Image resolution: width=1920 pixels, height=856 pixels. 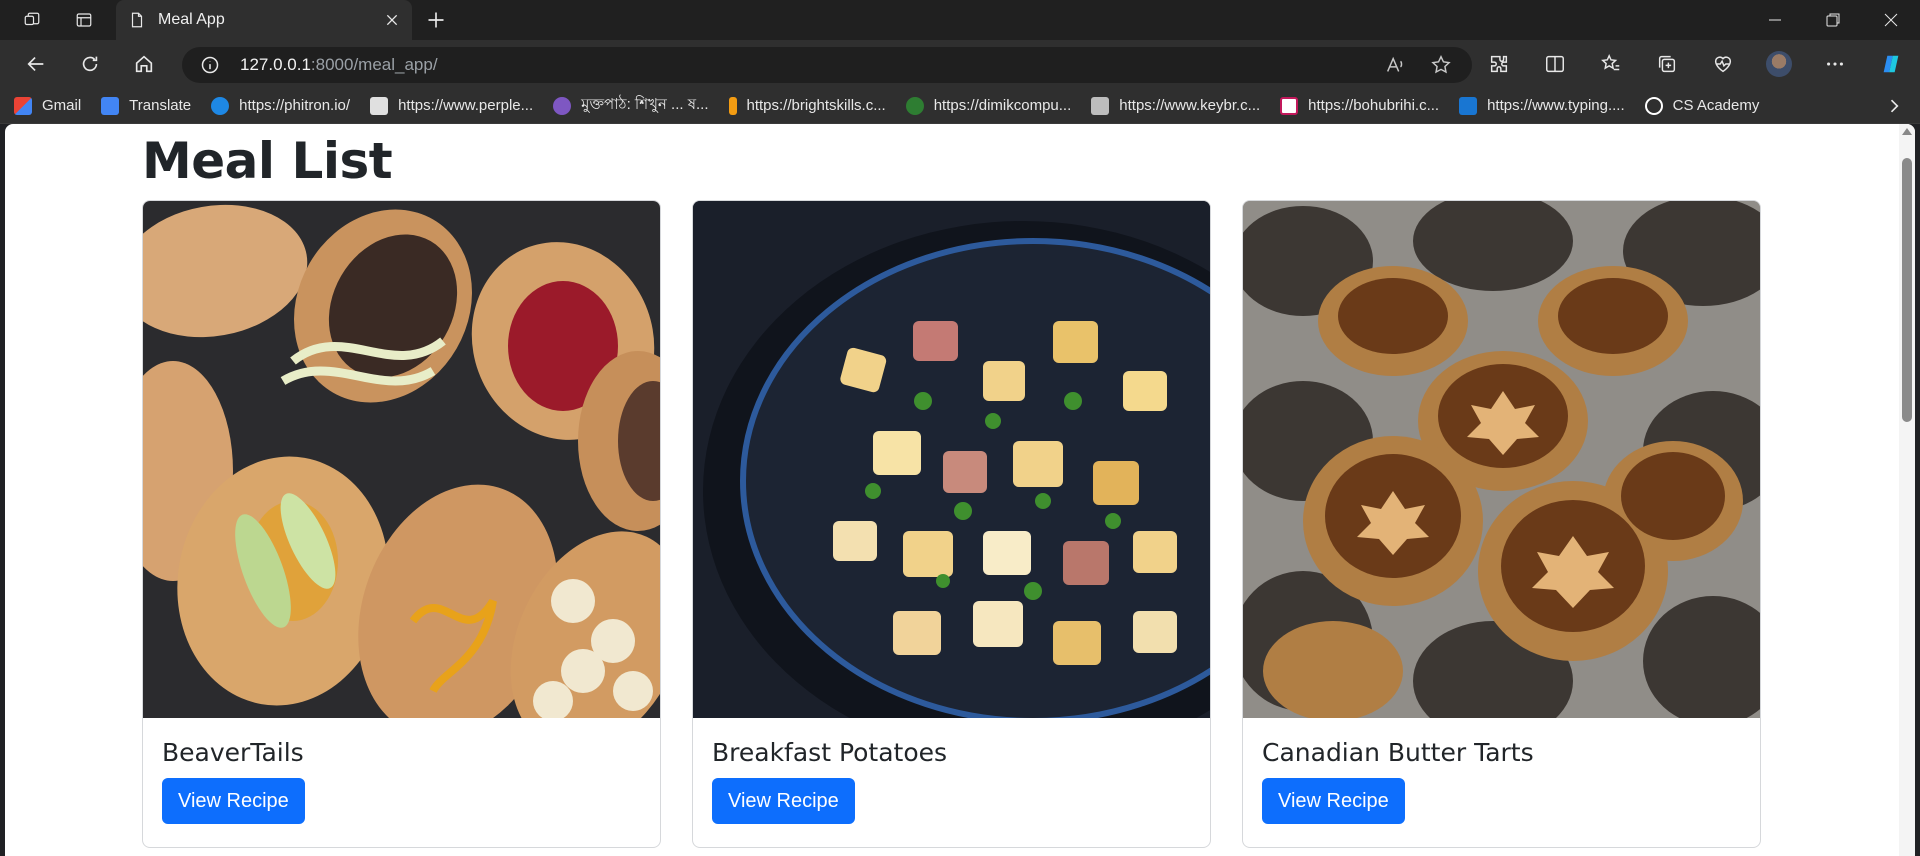 I want to click on meal-name: Canadian Butter Tarts, so click(x=1398, y=752).